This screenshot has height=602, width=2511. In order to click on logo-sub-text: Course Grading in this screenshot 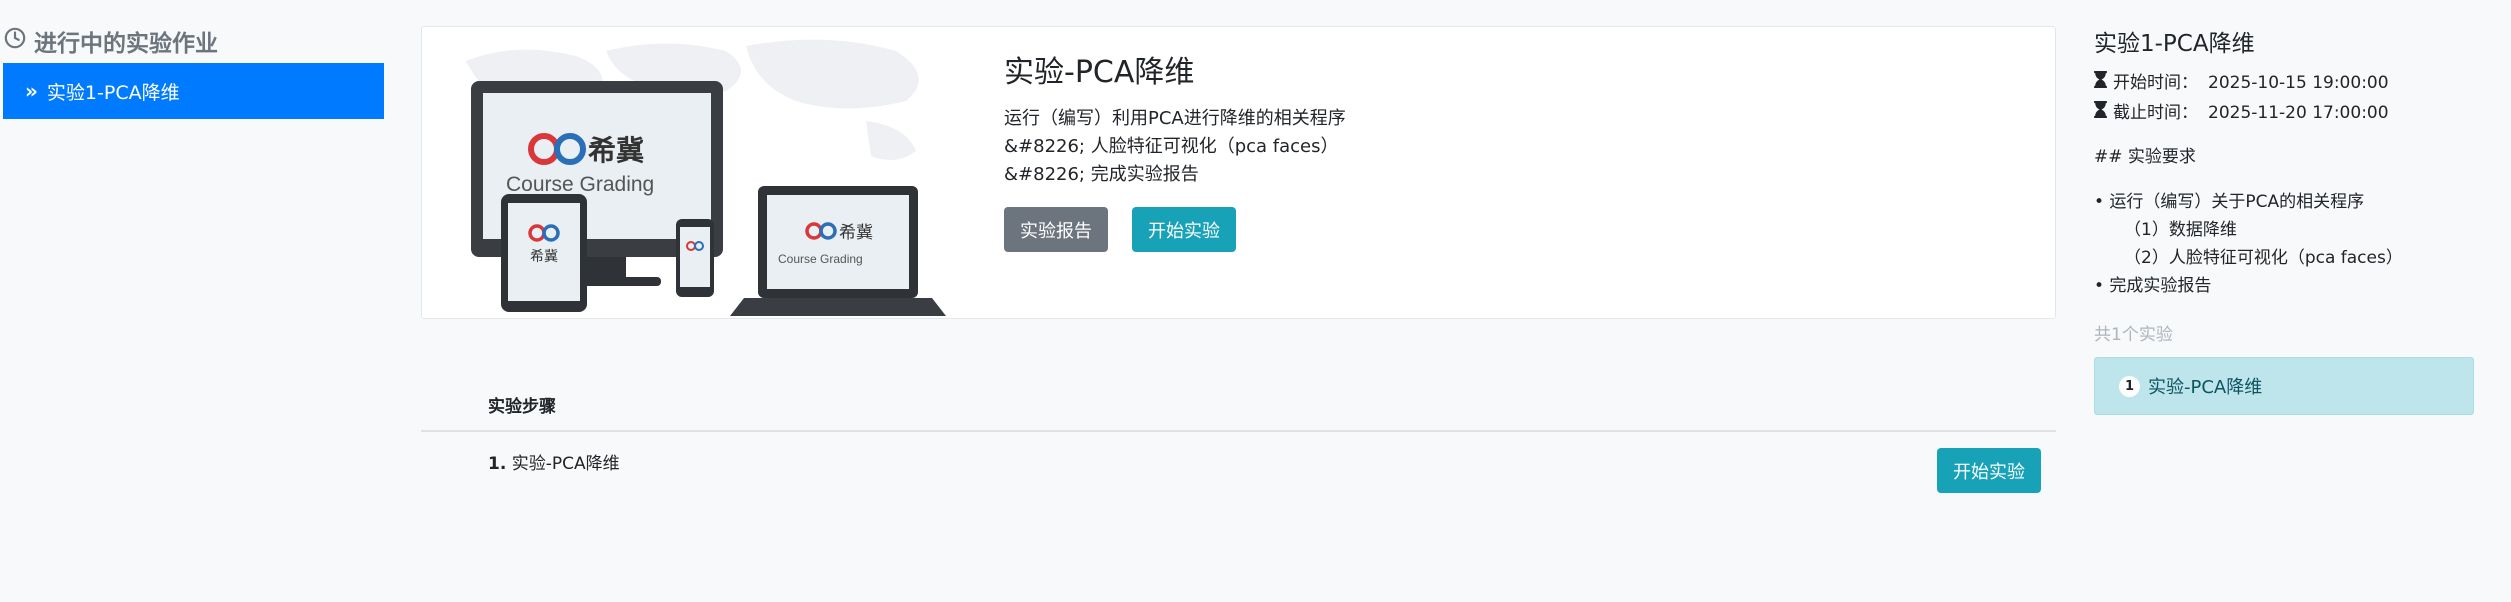, I will do `click(580, 184)`.